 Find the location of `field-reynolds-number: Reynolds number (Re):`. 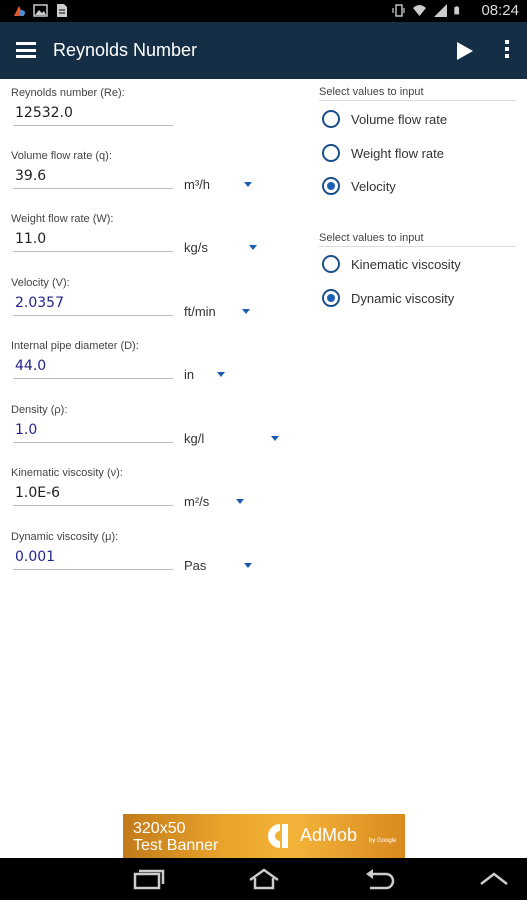

field-reynolds-number: Reynolds number (Re): is located at coordinates (151, 106).